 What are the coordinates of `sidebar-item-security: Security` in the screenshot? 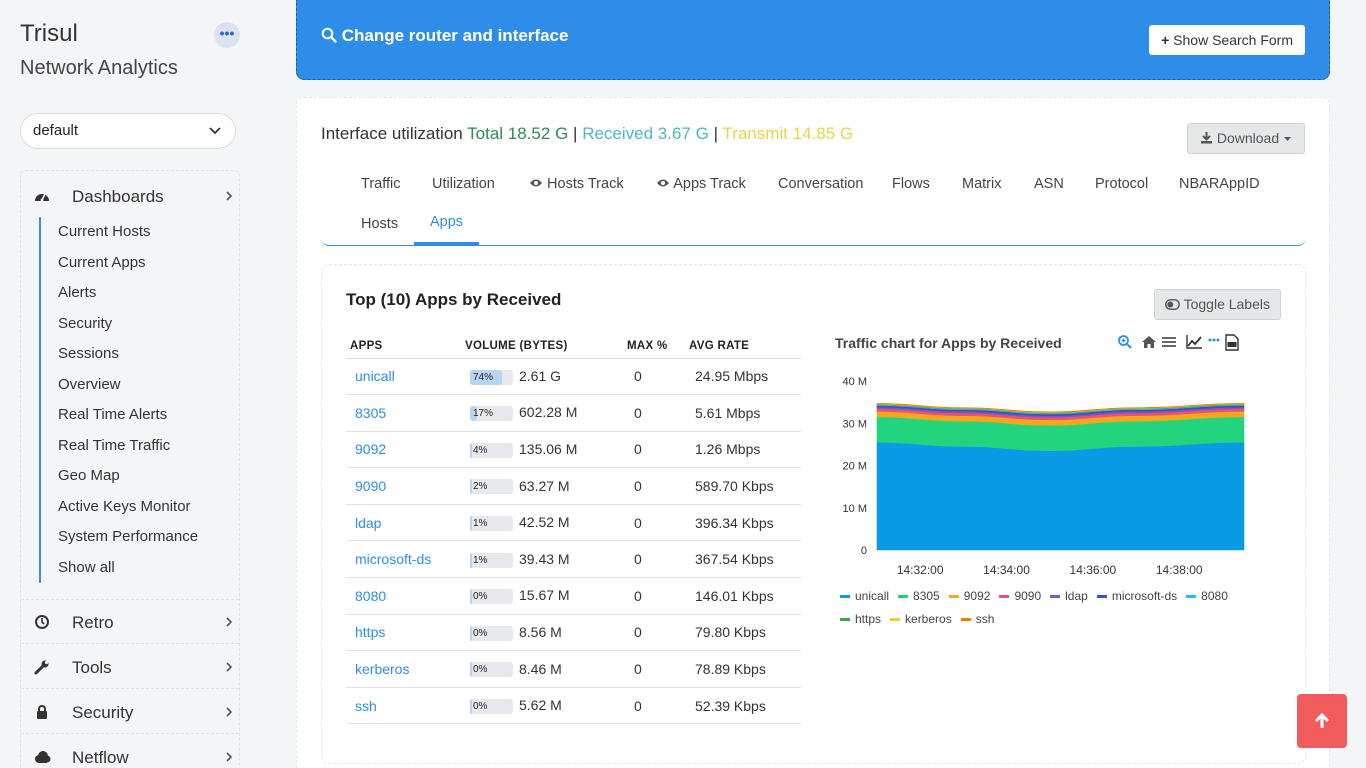 It's located at (140, 324).